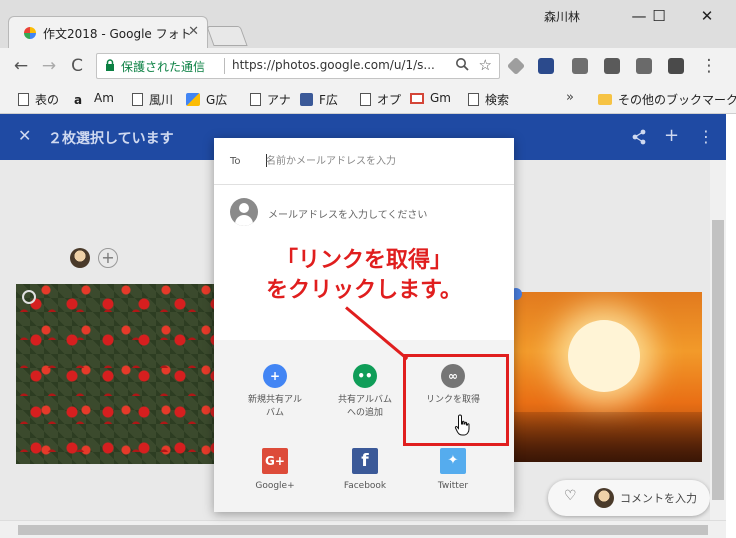 The image size is (736, 538). Describe the element at coordinates (658, 498) in the screenshot. I see `comment-input: コメントを入力` at that location.